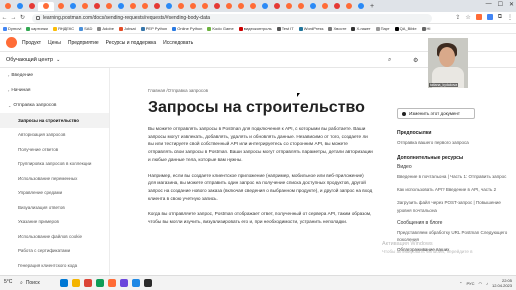 This screenshot has width=516, height=290. What do you see at coordinates (54, 149) in the screenshot?
I see `sidebar-item: Получение ответов` at bounding box center [54, 149].